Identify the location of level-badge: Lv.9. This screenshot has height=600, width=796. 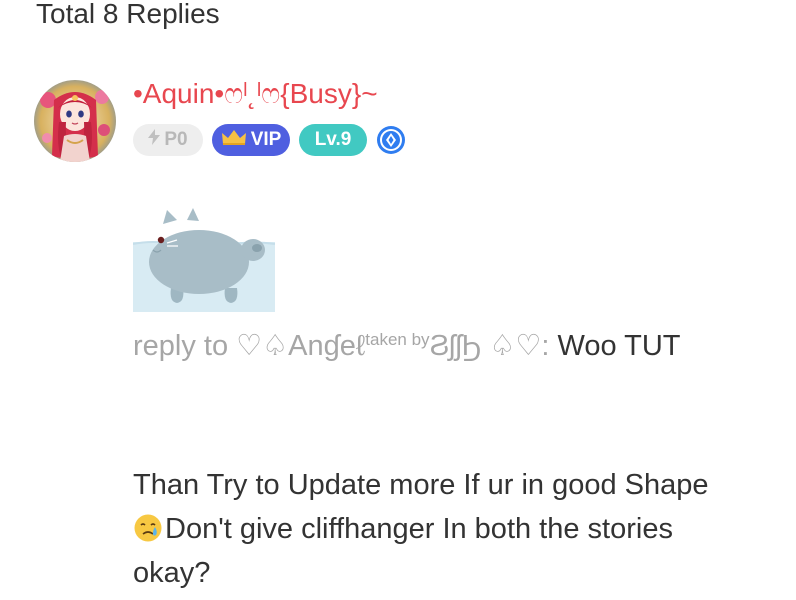
(333, 140).